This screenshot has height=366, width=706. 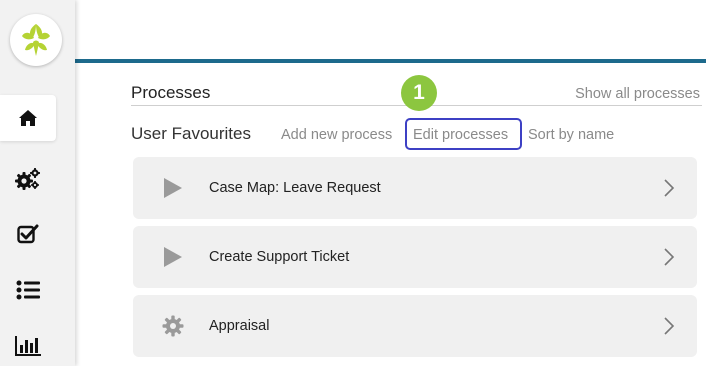 What do you see at coordinates (173, 326) in the screenshot?
I see `gear-icon` at bounding box center [173, 326].